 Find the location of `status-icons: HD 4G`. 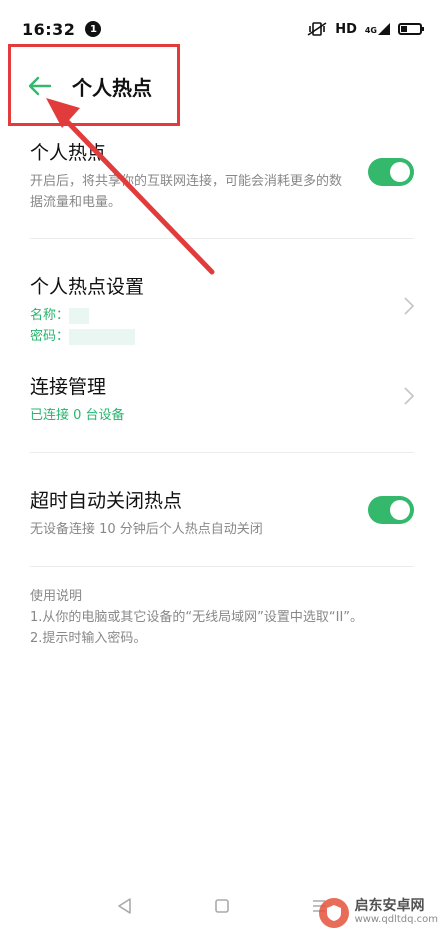

status-icons: HD 4G is located at coordinates (365, 29).